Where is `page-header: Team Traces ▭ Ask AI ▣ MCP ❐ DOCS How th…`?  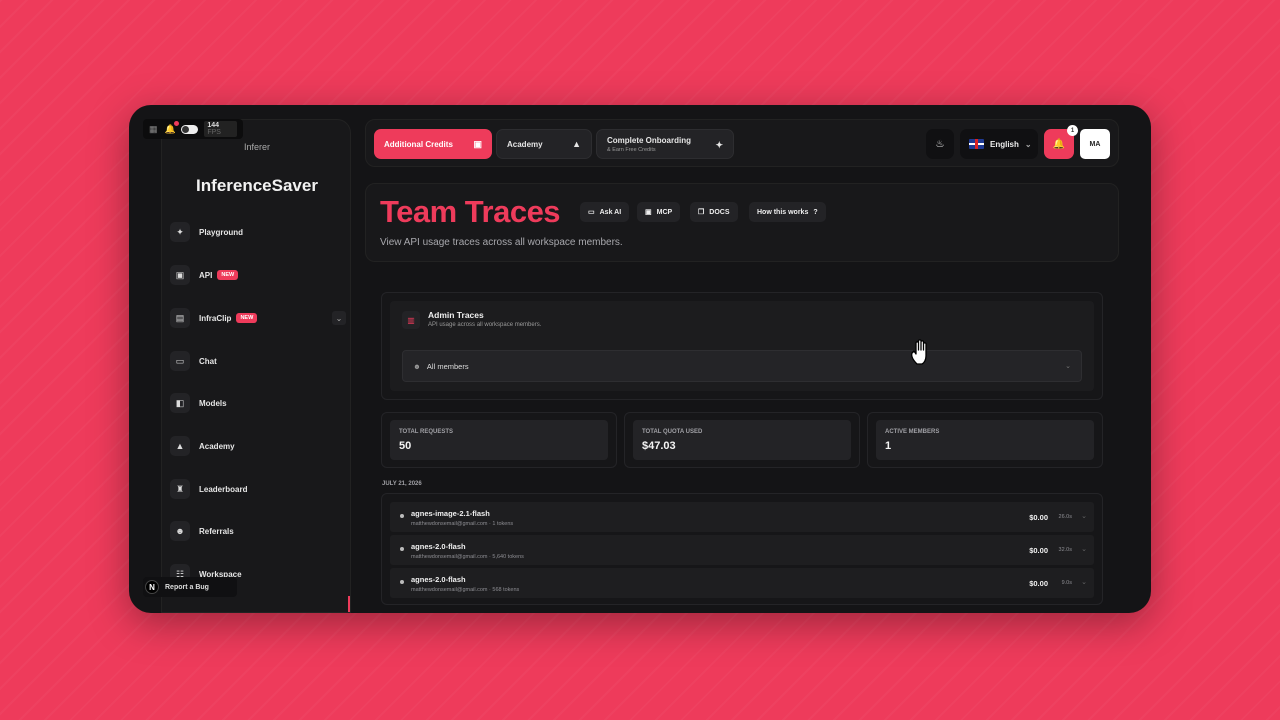 page-header: Team Traces ▭ Ask AI ▣ MCP ❐ DOCS How th… is located at coordinates (742, 222).